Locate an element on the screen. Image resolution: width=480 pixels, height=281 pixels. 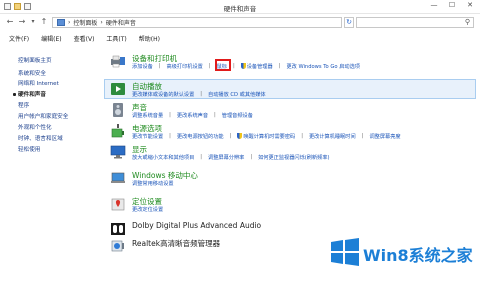
windows-logo-icon is located at coordinates (345, 252).